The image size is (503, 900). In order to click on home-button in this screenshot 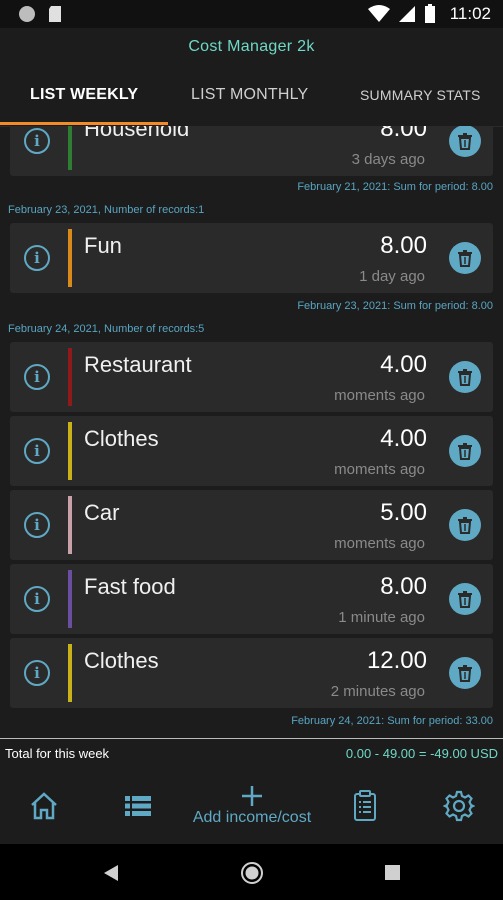, I will do `click(44, 806)`.